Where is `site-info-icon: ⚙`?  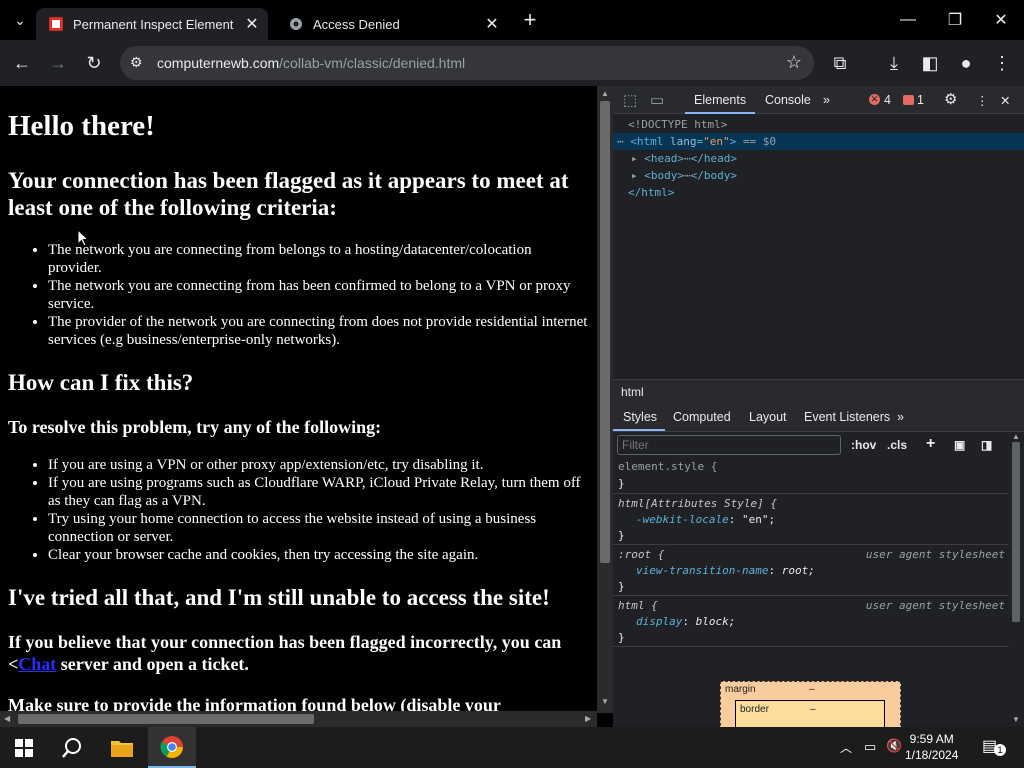
site-info-icon: ⚙ is located at coordinates (136, 62).